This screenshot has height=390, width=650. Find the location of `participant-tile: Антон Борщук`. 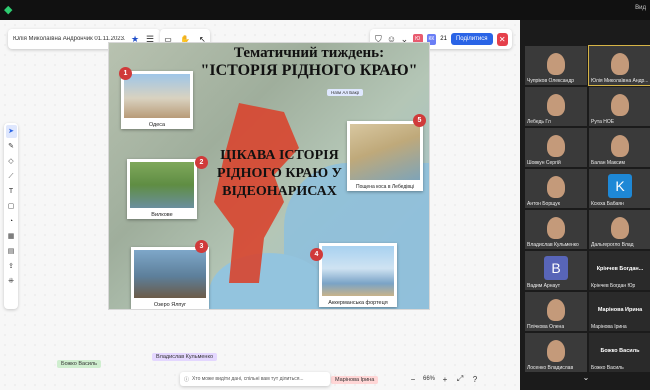

participant-tile: Антон Борщук is located at coordinates (556, 188).